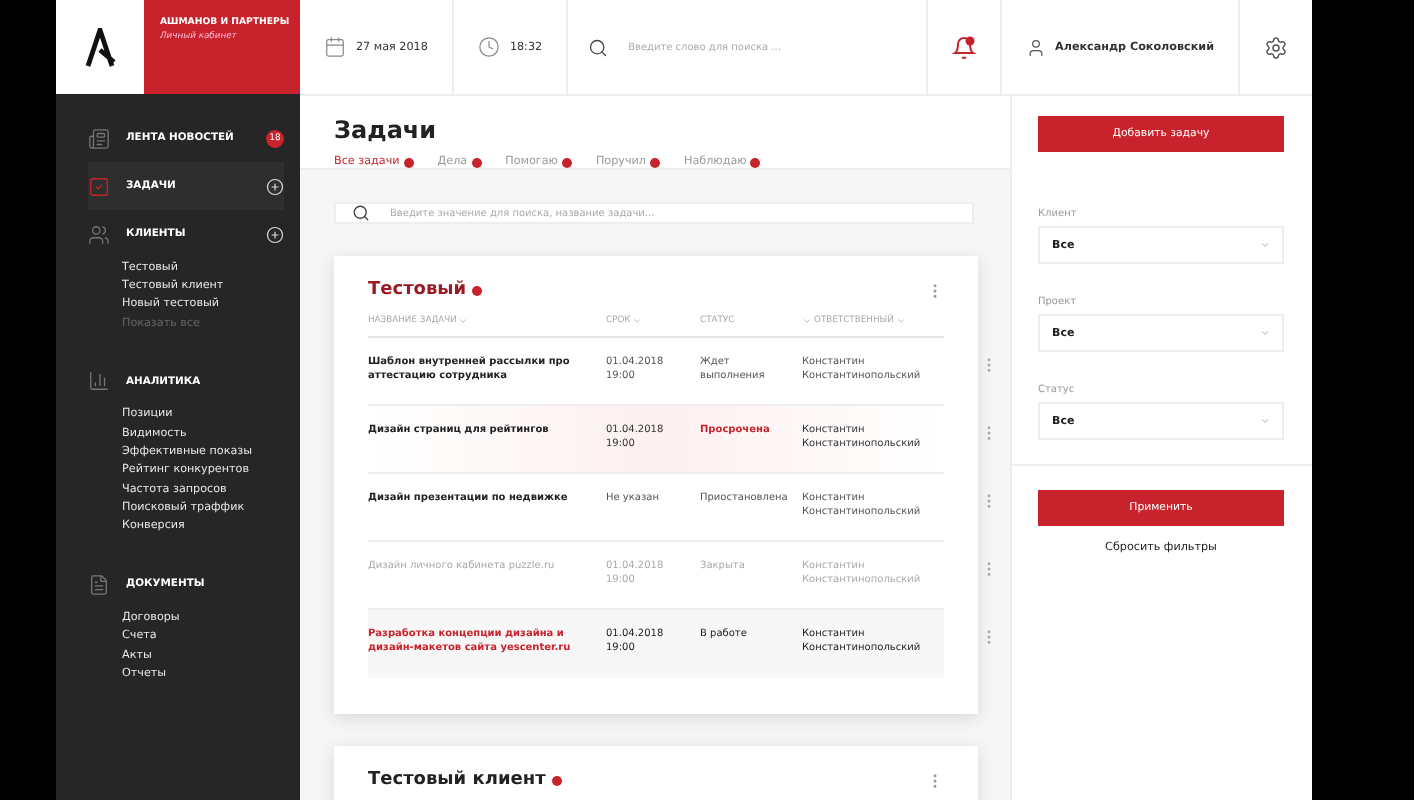  What do you see at coordinates (1276, 47) in the screenshot?
I see `settings-icon` at bounding box center [1276, 47].